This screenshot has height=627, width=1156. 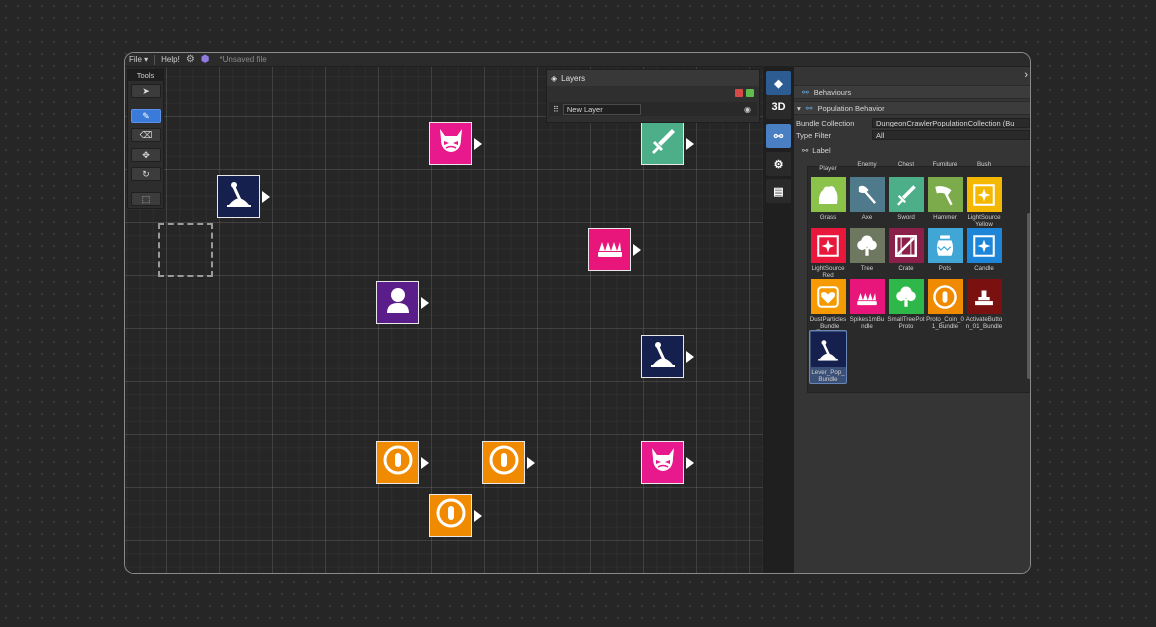 I want to click on palette-item-label: ActivateButton_01_Bundle, so click(x=984, y=323).